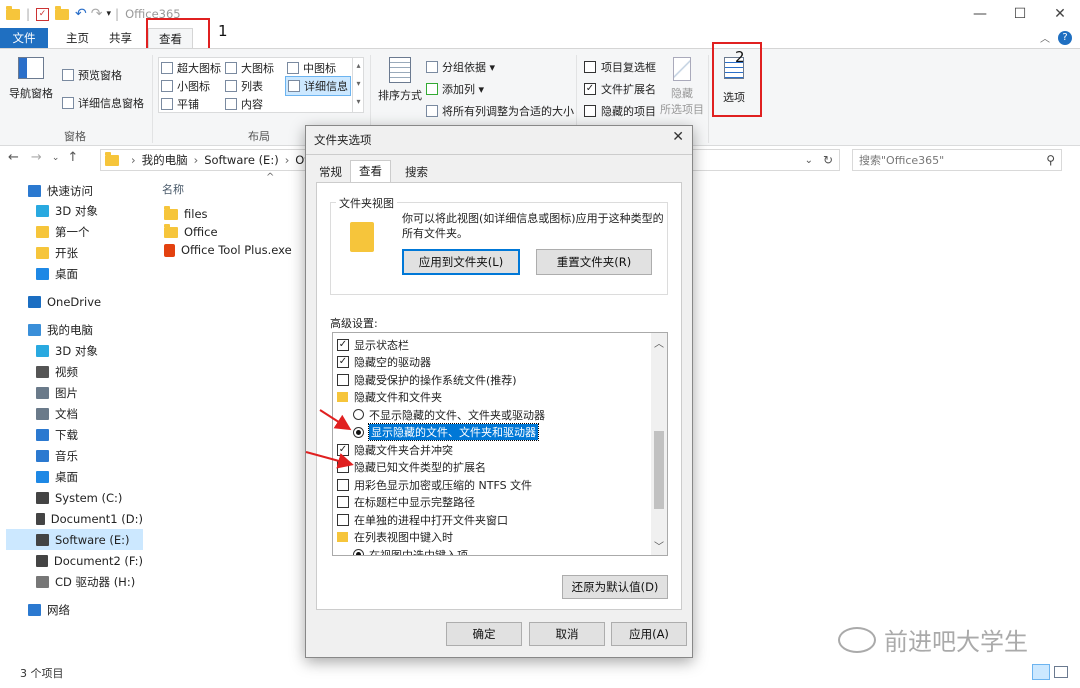  Describe the element at coordinates (74, 539) in the screenshot. I see `sidebar-item: Software (E:)` at that location.